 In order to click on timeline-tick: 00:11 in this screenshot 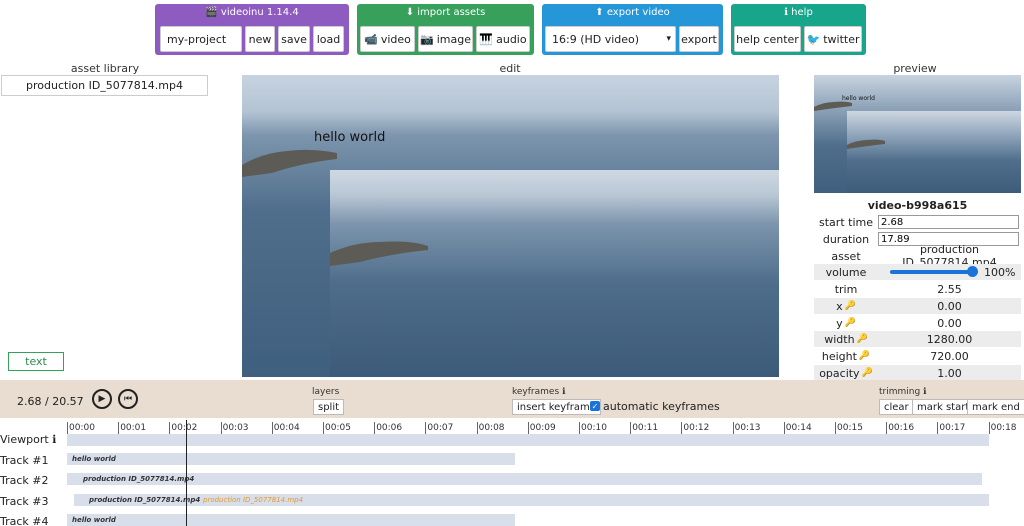, I will do `click(644, 428)`.